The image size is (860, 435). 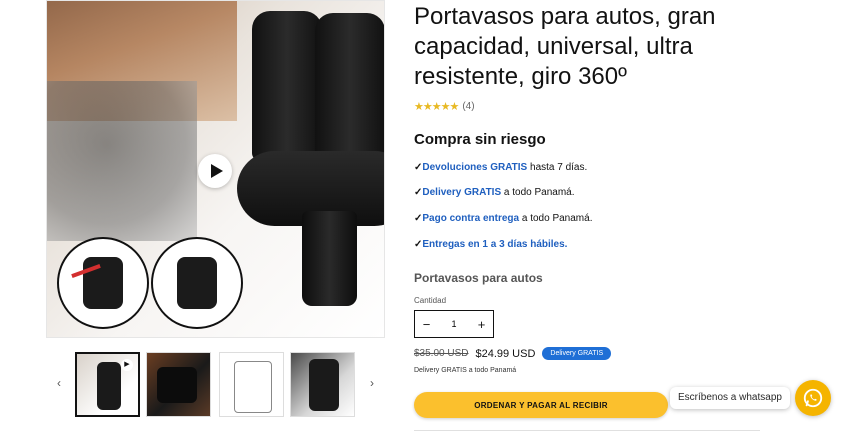 What do you see at coordinates (329, 258) in the screenshot?
I see `cup-holder-stem` at bounding box center [329, 258].